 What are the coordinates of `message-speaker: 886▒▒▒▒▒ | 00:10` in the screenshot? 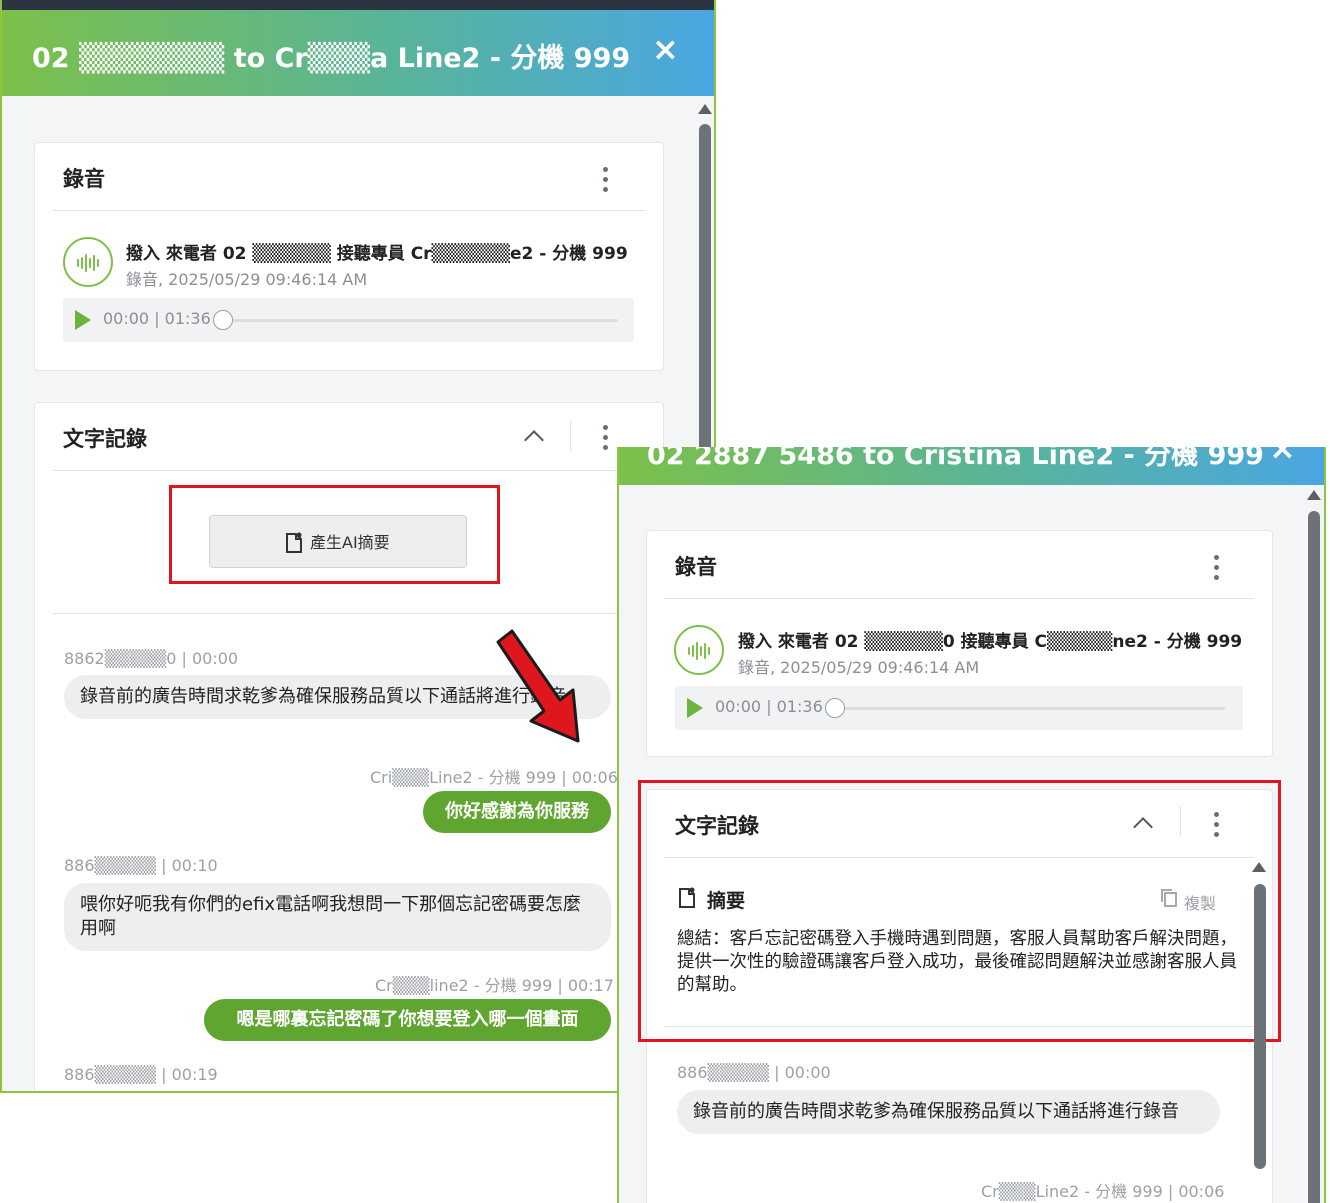 It's located at (141, 865).